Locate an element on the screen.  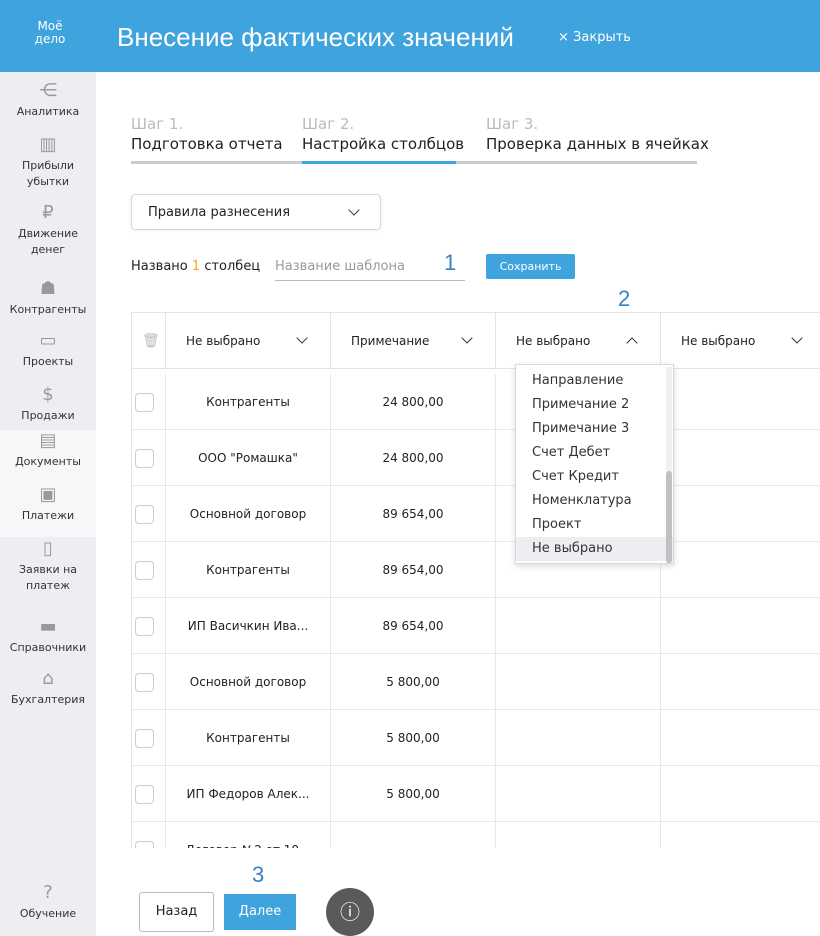
table-row: Контрагенты 24 800,00 is located at coordinates (476, 402).